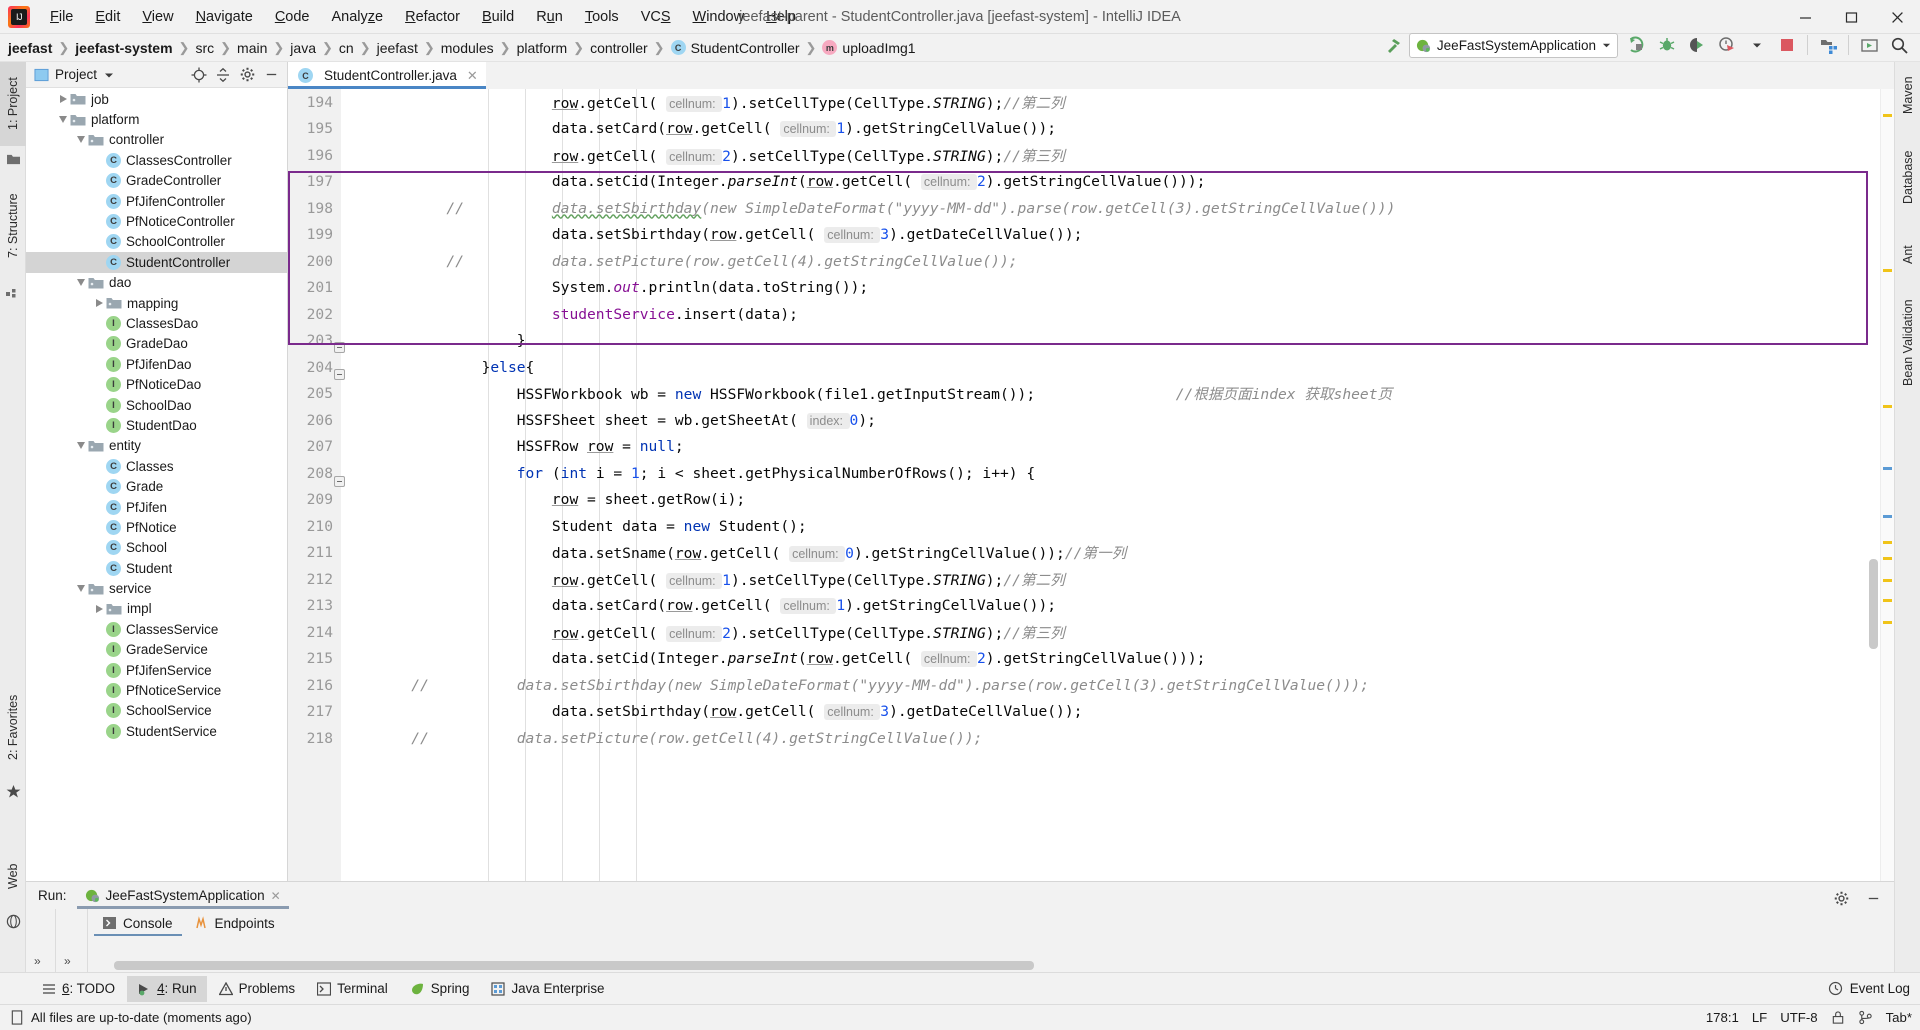 This screenshot has height=1030, width=1920. Describe the element at coordinates (156, 262) in the screenshot. I see `tree-node-studentcontroller: C StudentController` at that location.